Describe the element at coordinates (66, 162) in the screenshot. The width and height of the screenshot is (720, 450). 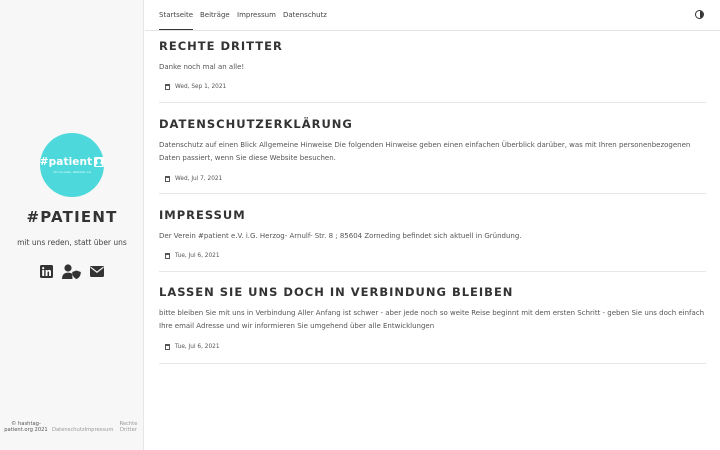
I see `logo-text: #patient` at that location.